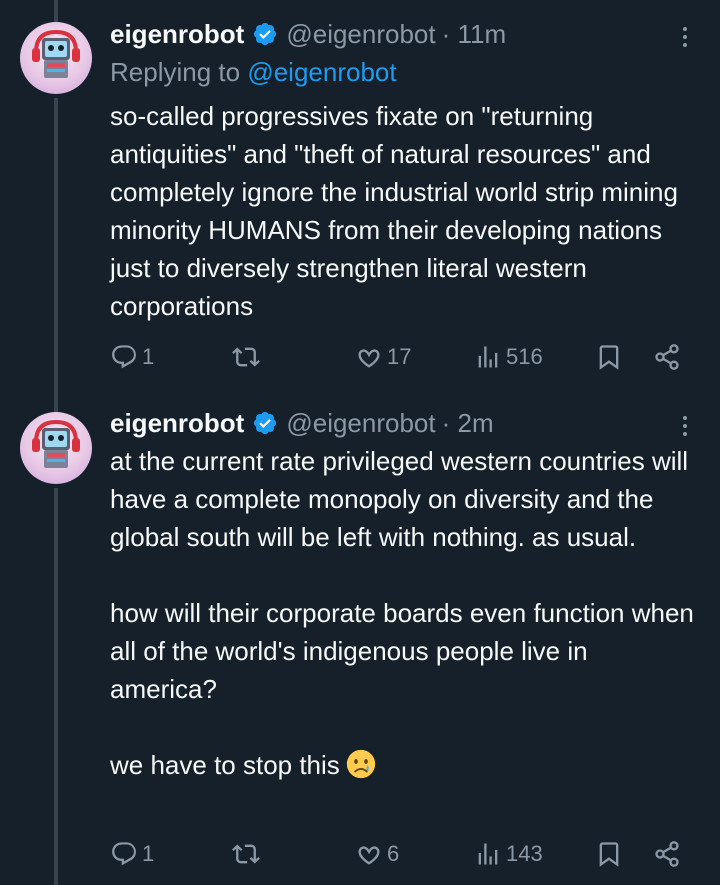 The height and width of the screenshot is (885, 720). What do you see at coordinates (468, 423) in the screenshot?
I see `timestamp: · 2m` at bounding box center [468, 423].